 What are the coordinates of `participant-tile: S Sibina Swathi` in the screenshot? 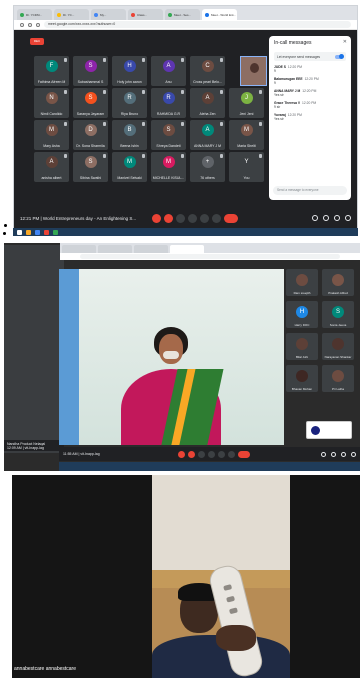 It's located at (90, 167).